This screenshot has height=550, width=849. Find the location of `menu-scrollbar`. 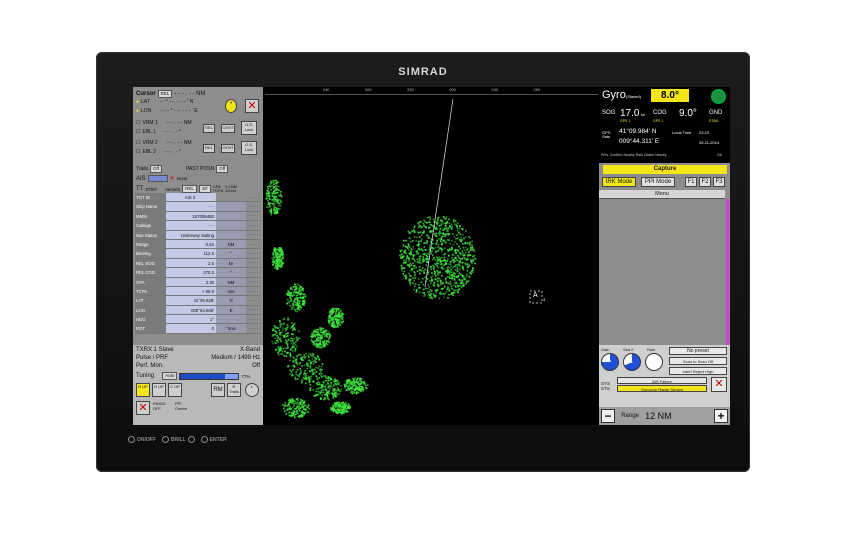

menu-scrollbar is located at coordinates (727, 272).